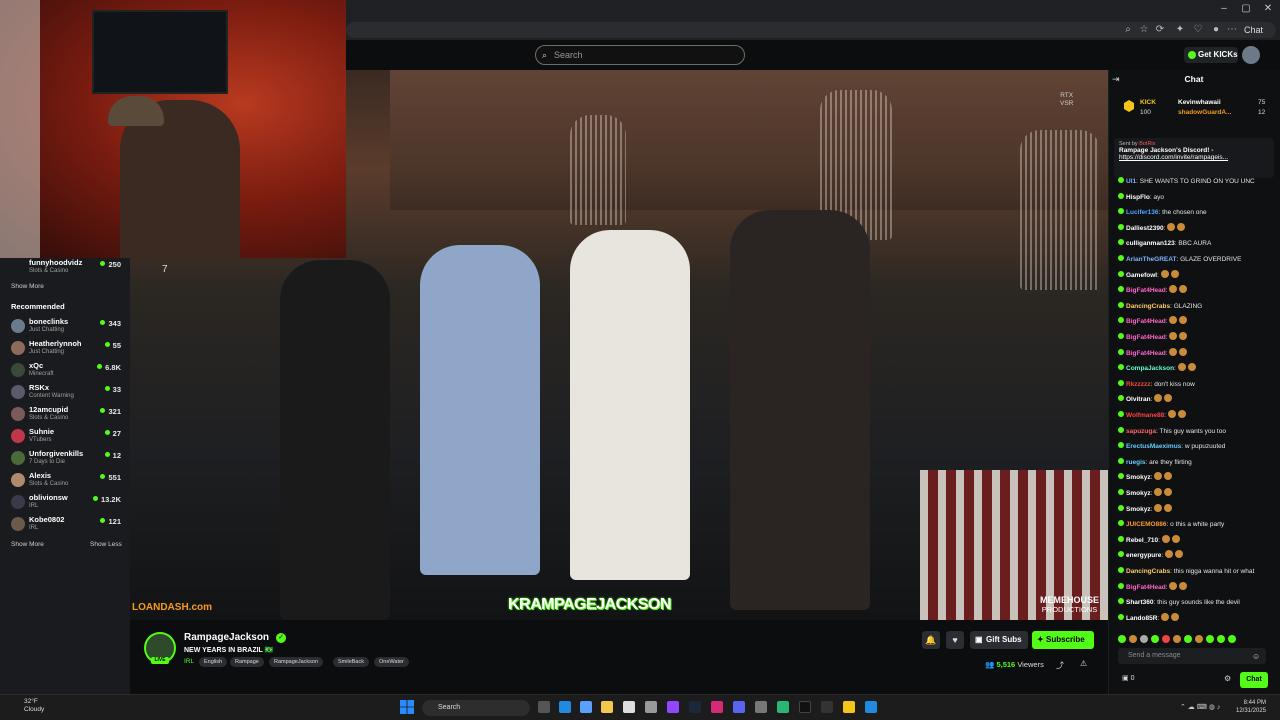 The height and width of the screenshot is (720, 1280). What do you see at coordinates (695, 707) in the screenshot?
I see `steam-icon` at bounding box center [695, 707].